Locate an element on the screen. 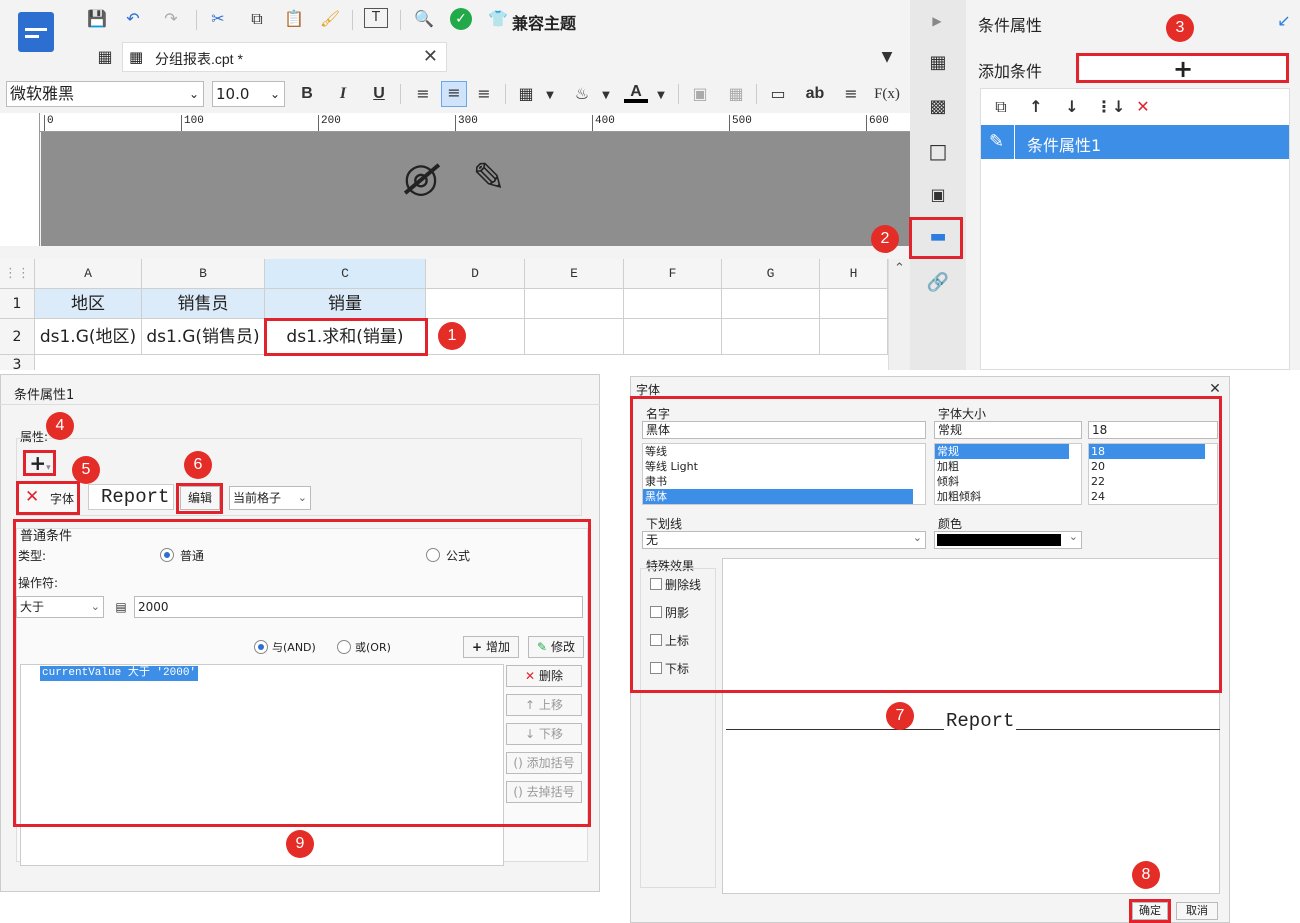 The height and width of the screenshot is (923, 1300). move-up-icon: ↑ is located at coordinates (1036, 107).